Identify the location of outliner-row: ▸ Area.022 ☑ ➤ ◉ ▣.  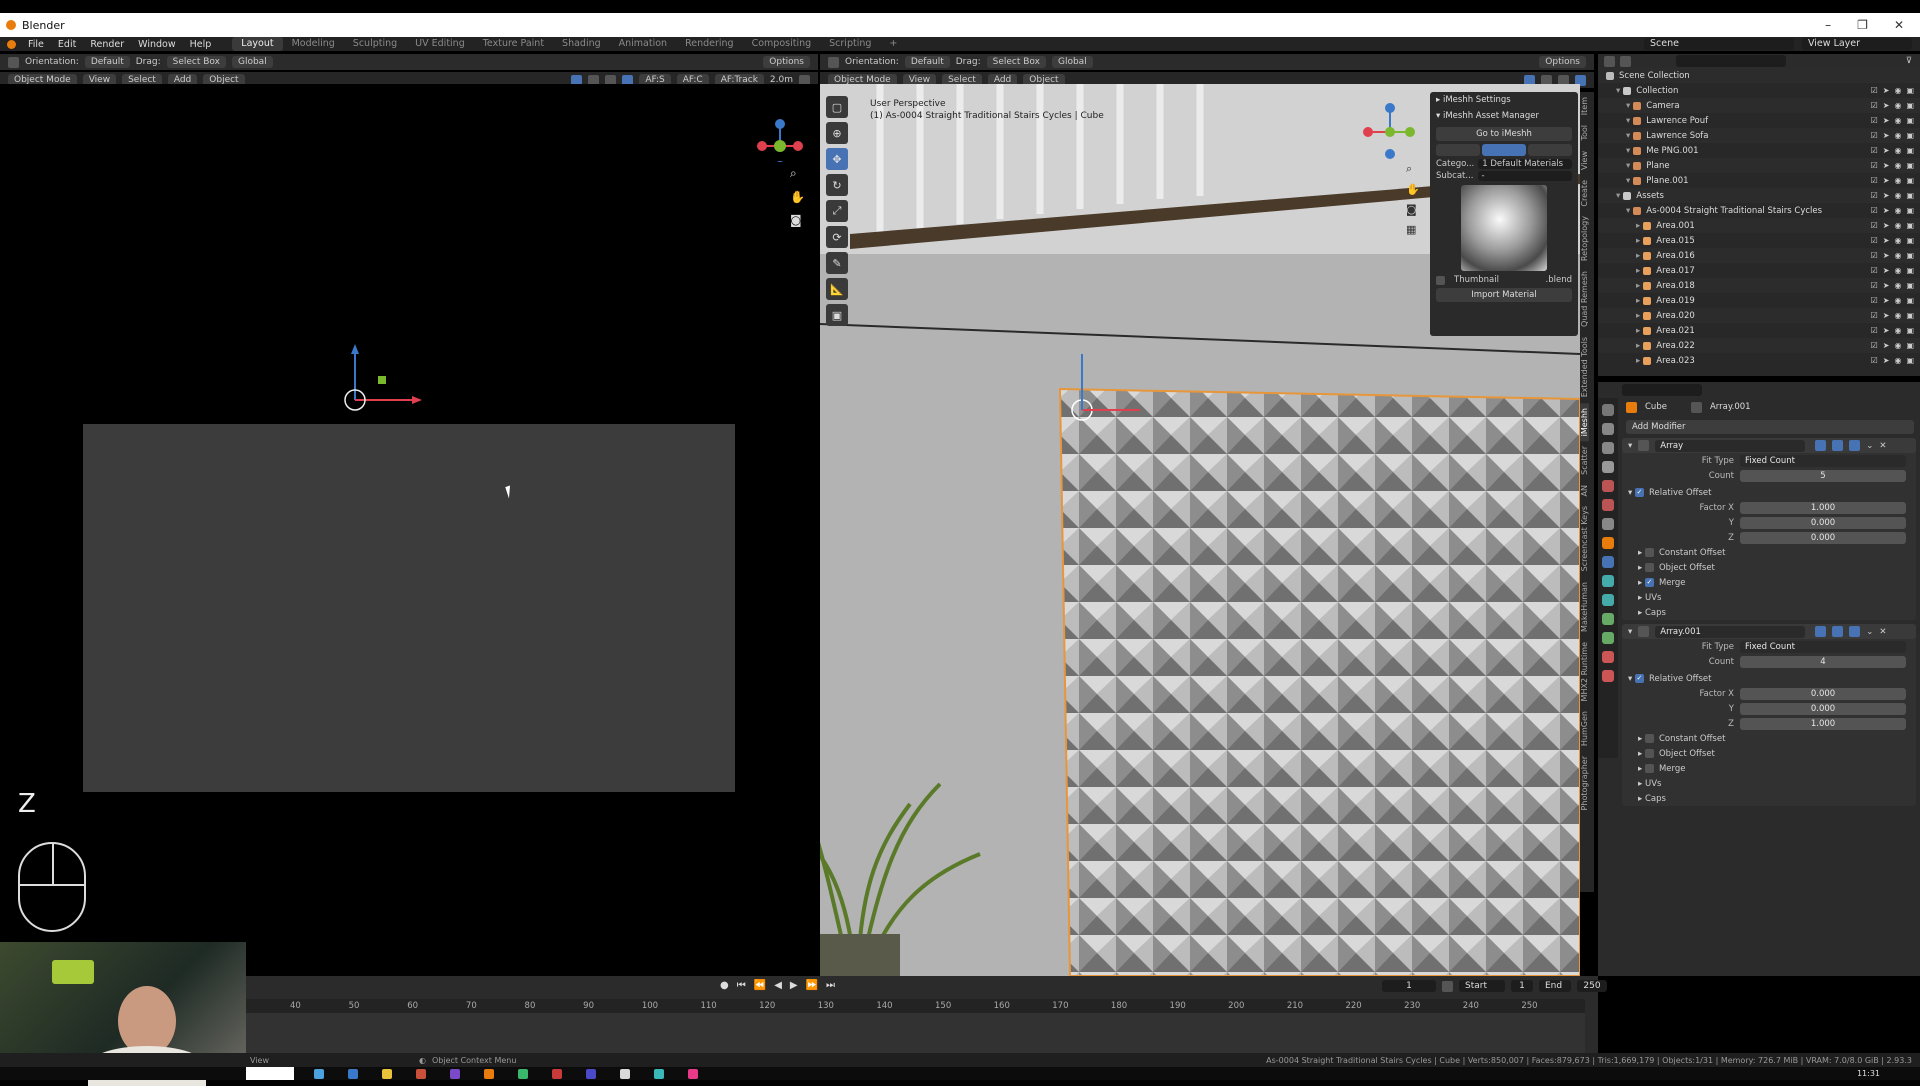
(1759, 345).